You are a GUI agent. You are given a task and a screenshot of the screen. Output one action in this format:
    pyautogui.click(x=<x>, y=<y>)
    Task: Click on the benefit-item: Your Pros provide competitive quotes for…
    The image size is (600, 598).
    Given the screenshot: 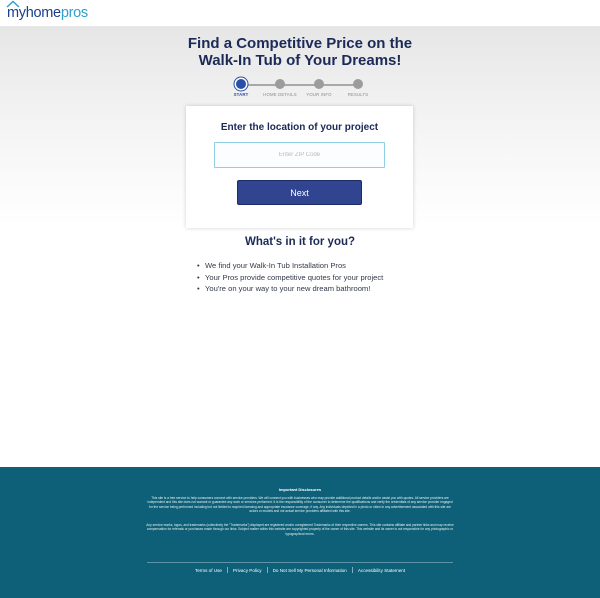 What is the action you would take?
    pyautogui.click(x=327, y=278)
    